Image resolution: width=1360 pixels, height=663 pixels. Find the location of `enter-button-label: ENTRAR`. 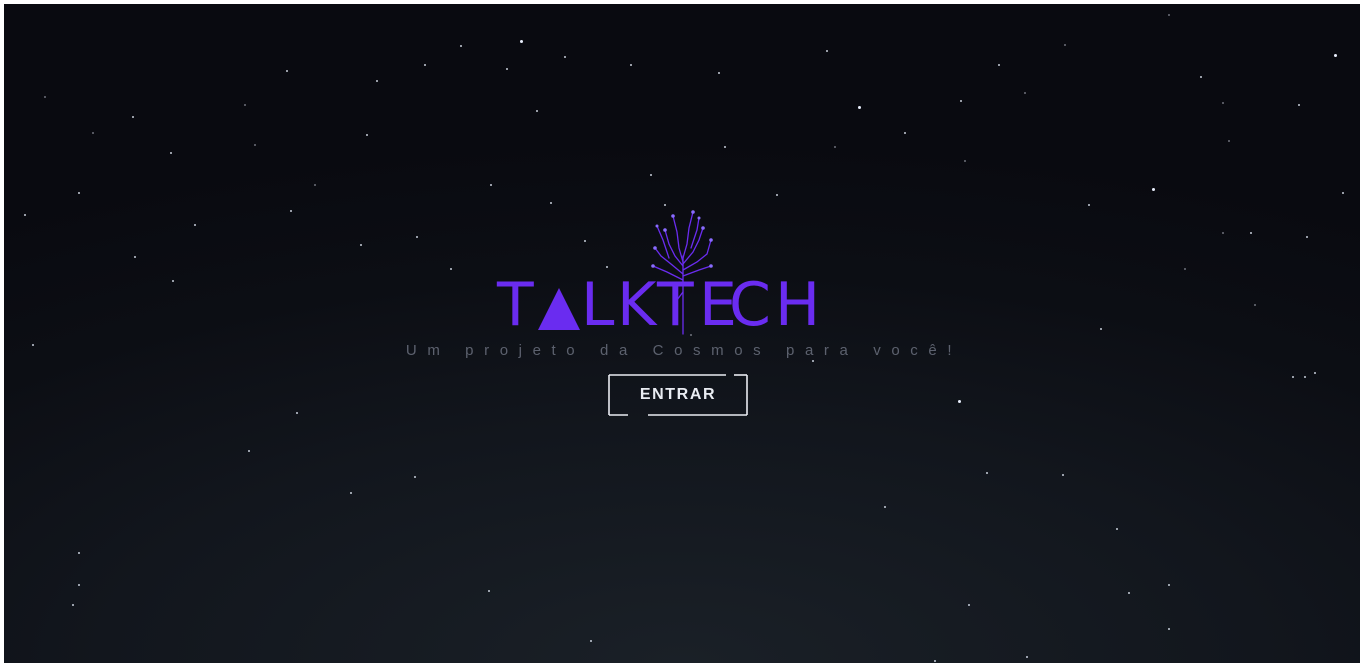

enter-button-label: ENTRAR is located at coordinates (678, 394).